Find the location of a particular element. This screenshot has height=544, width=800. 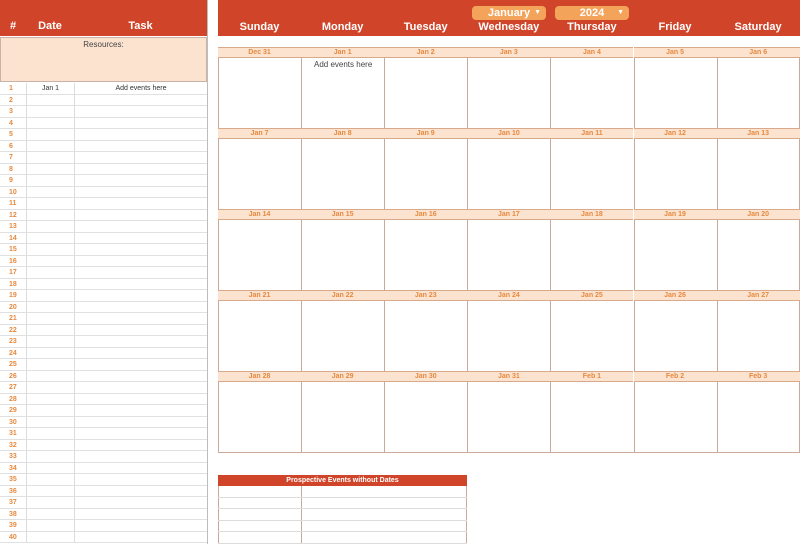

year-selector: 2024 ▼ is located at coordinates (592, 13).